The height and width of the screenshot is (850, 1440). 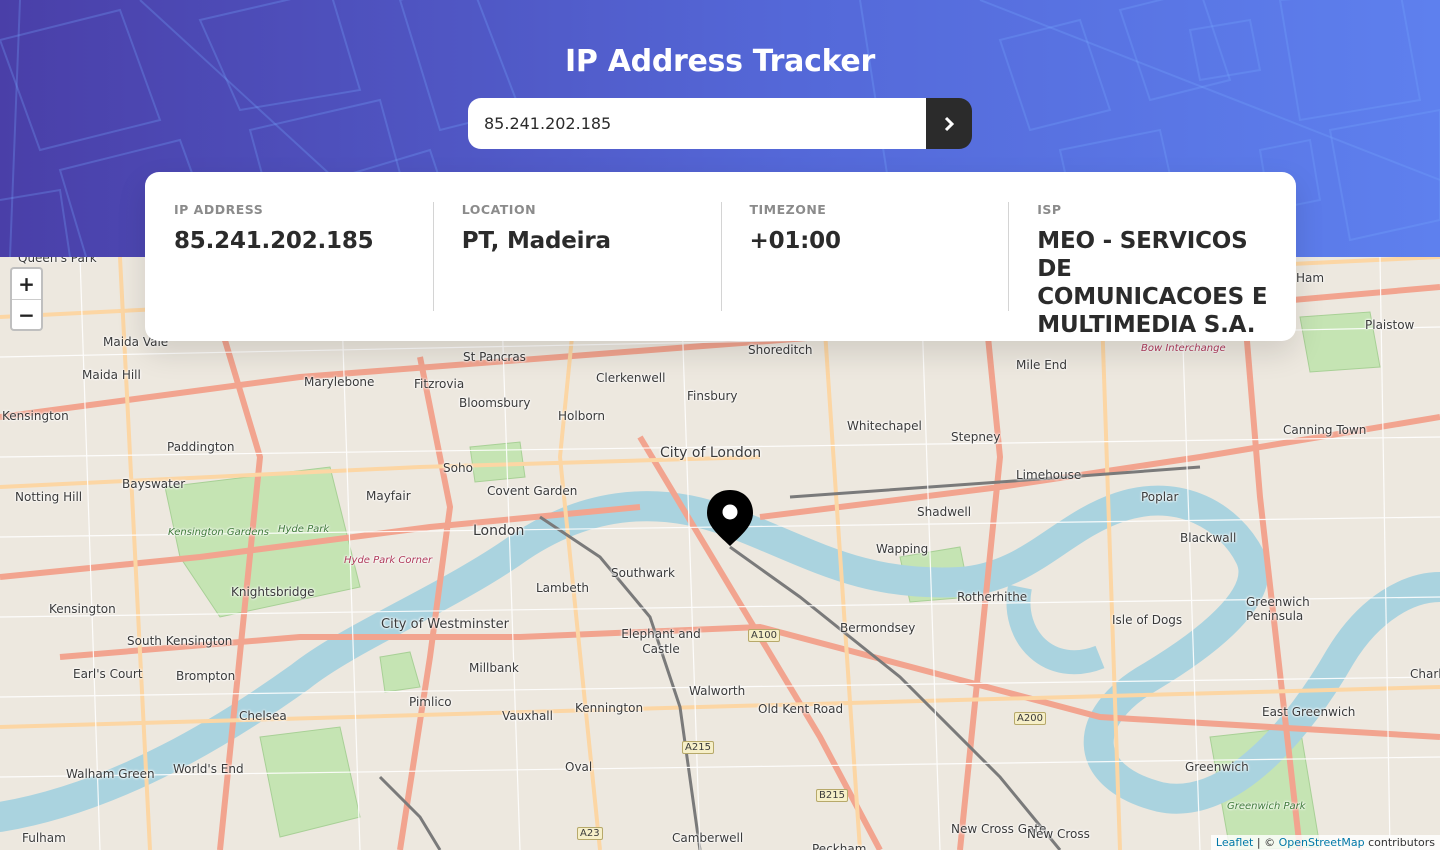 I want to click on map-label: Millbank, so click(x=494, y=668).